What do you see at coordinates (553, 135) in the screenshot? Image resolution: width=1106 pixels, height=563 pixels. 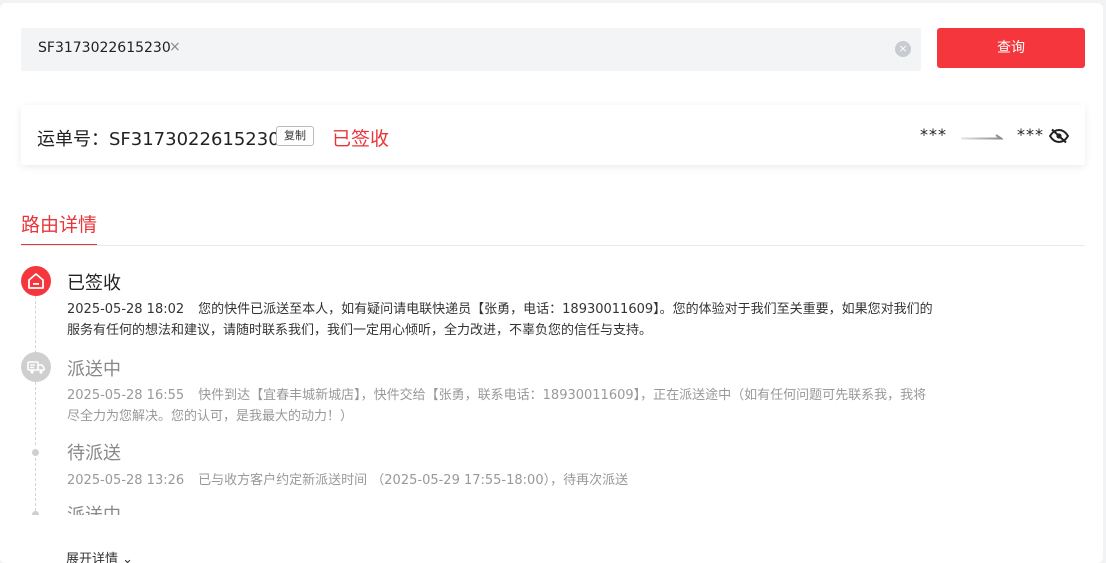 I see `waybill-summary: 运单号：SF3173022615230 复制 已签收 *** ***` at bounding box center [553, 135].